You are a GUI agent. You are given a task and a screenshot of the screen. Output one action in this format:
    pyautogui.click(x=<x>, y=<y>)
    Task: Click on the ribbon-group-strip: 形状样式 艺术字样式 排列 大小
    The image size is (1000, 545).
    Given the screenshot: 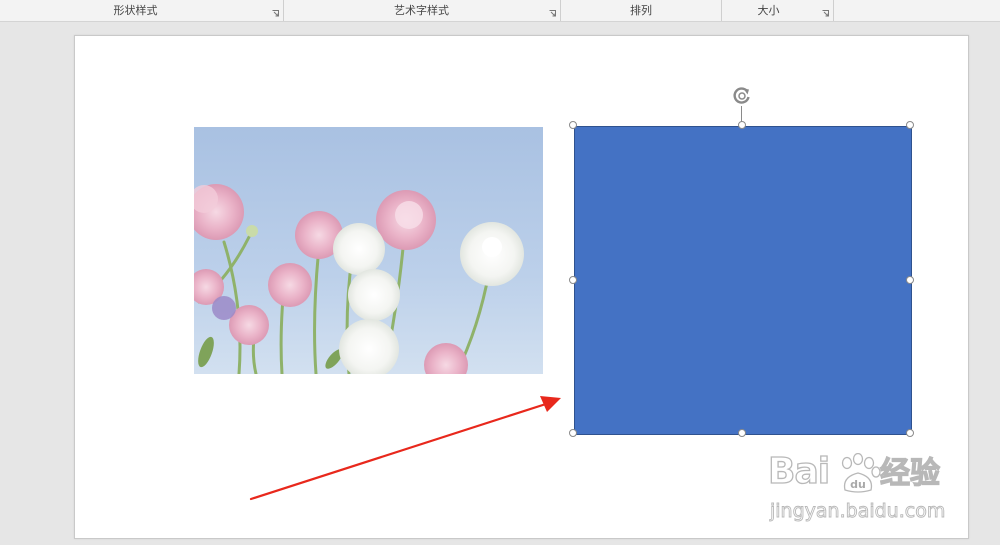 What is the action you would take?
    pyautogui.click(x=500, y=11)
    